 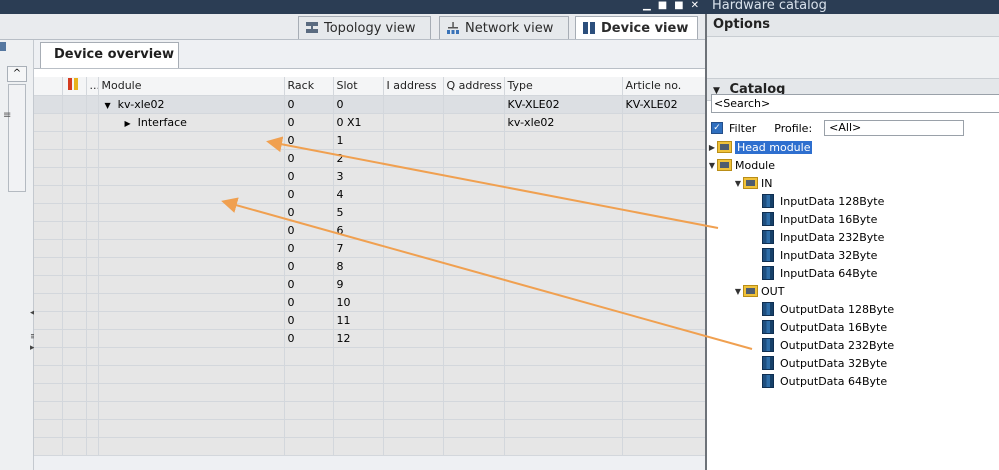 What do you see at coordinates (664, 158) in the screenshot?
I see `article-cell` at bounding box center [664, 158].